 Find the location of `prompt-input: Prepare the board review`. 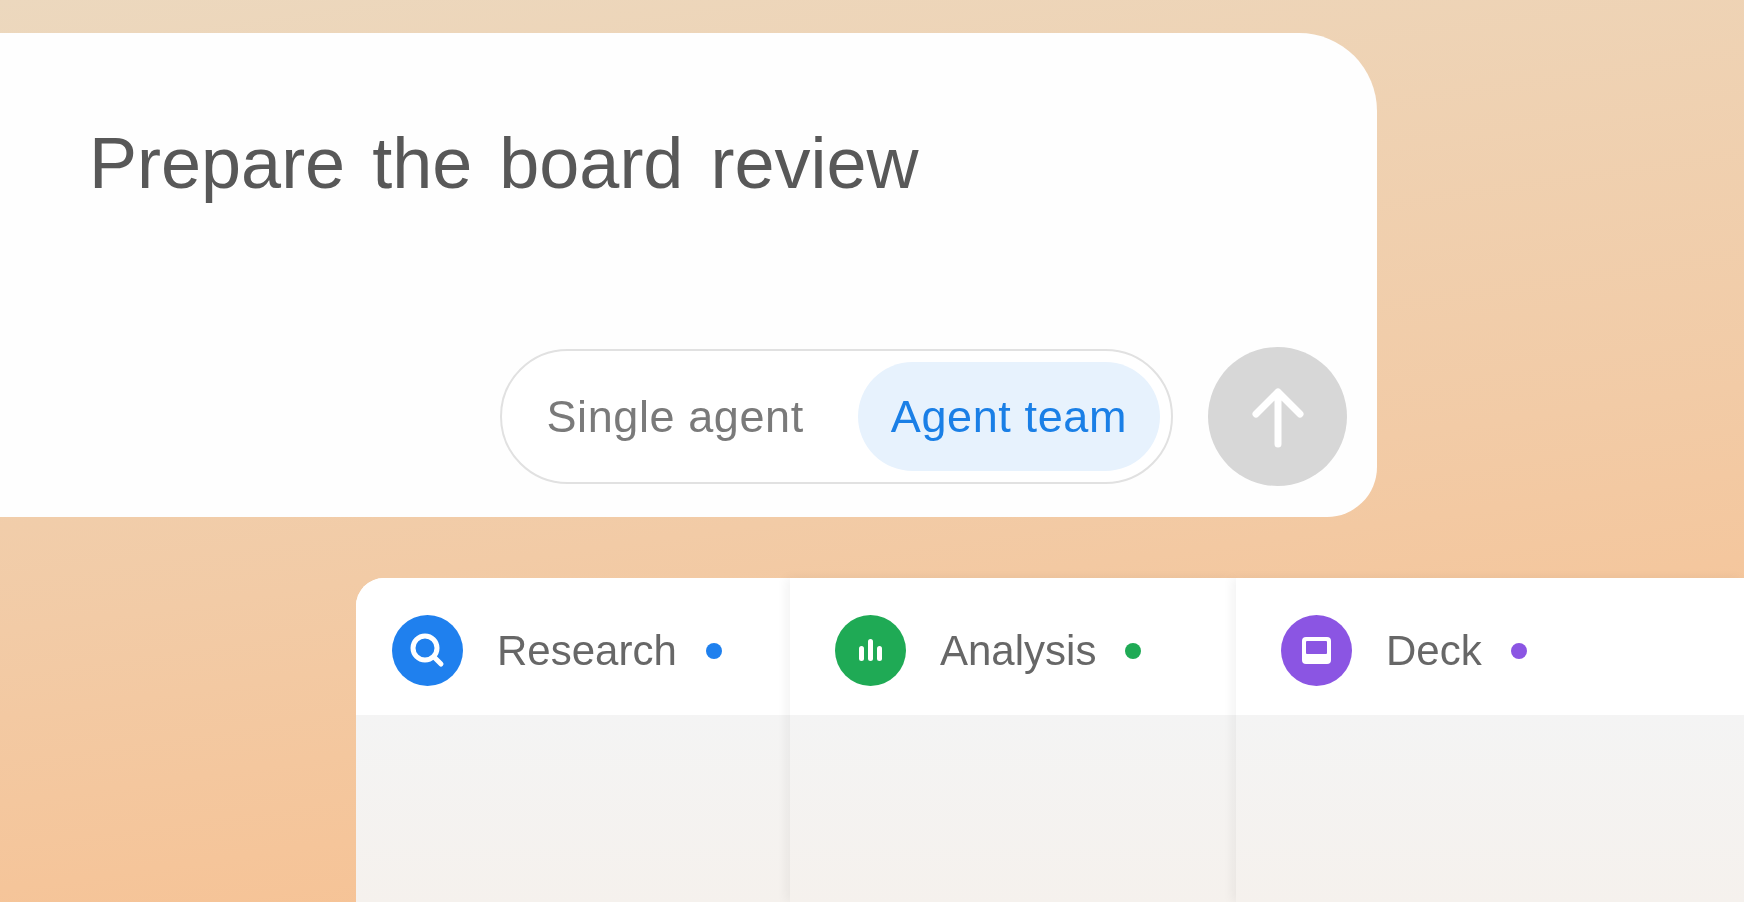

prompt-input: Prepare the board review is located at coordinates (504, 164).